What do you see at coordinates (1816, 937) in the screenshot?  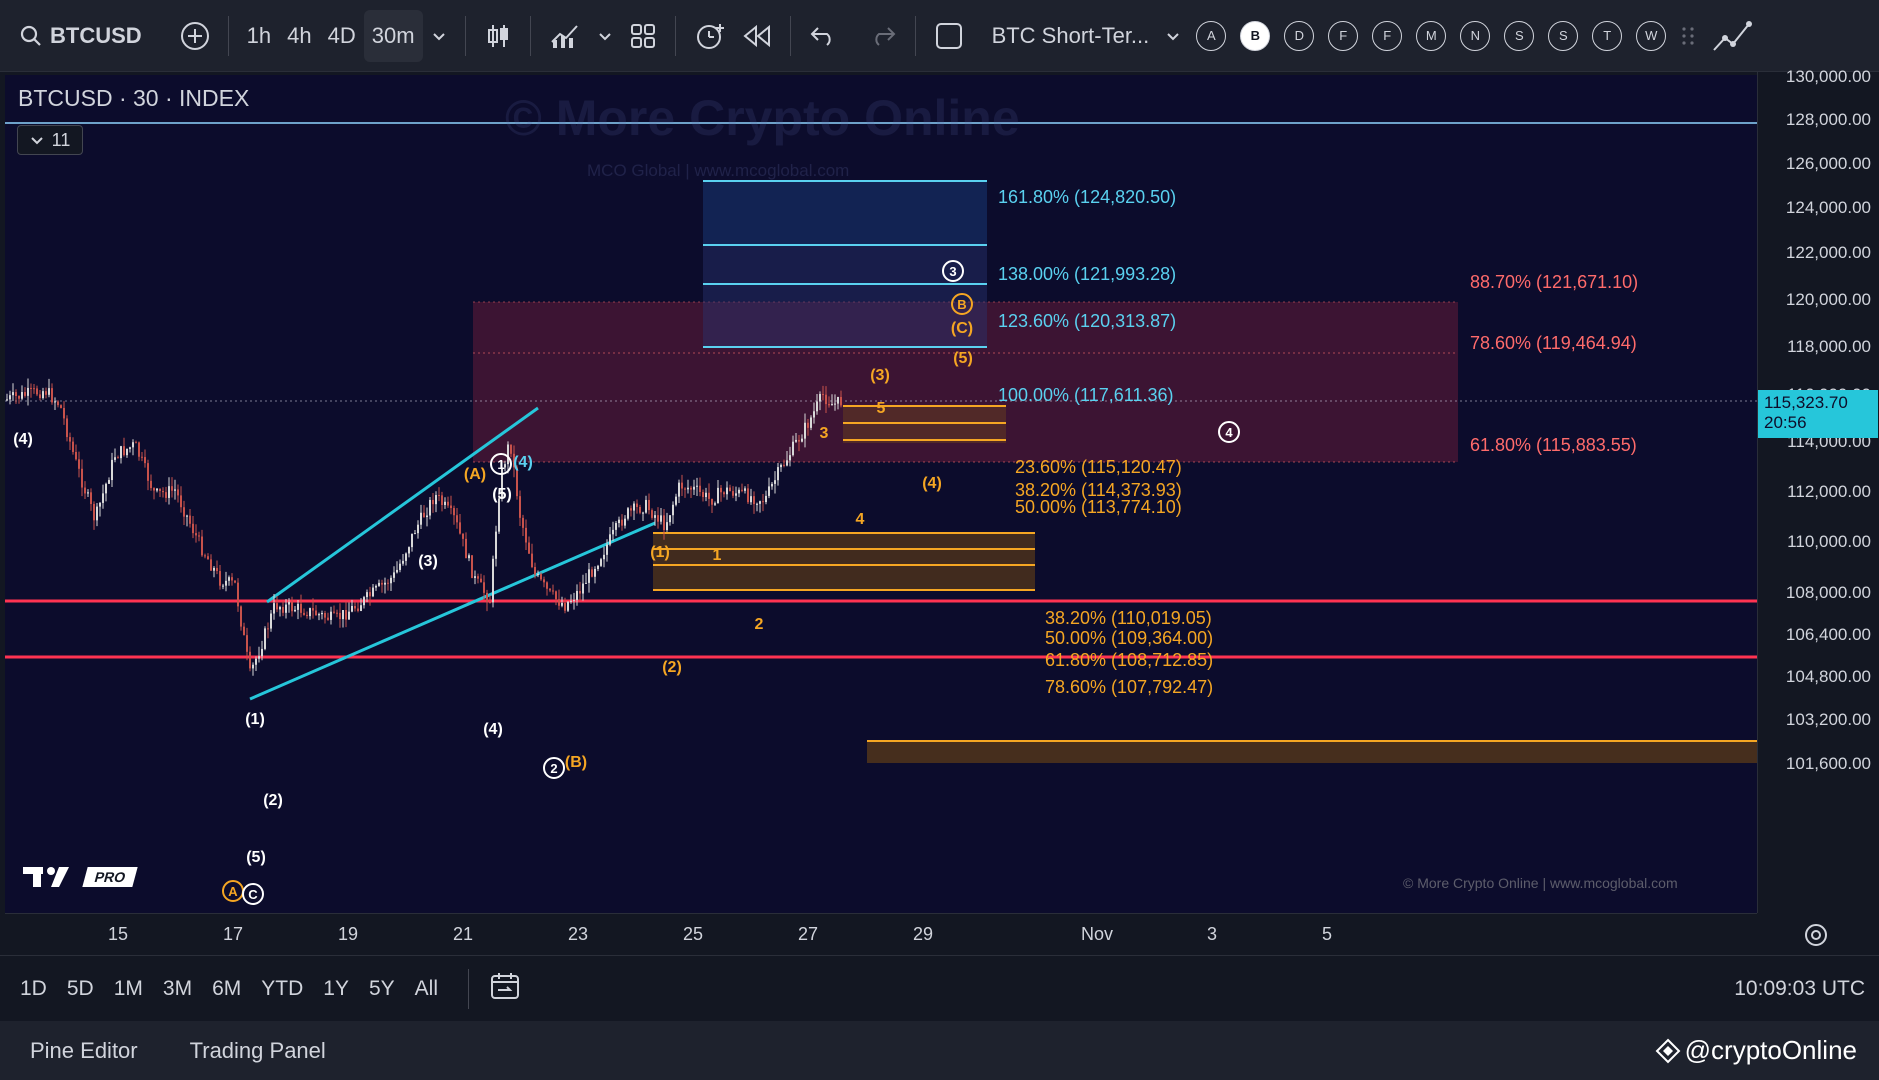 I see `axis-settings-button` at bounding box center [1816, 937].